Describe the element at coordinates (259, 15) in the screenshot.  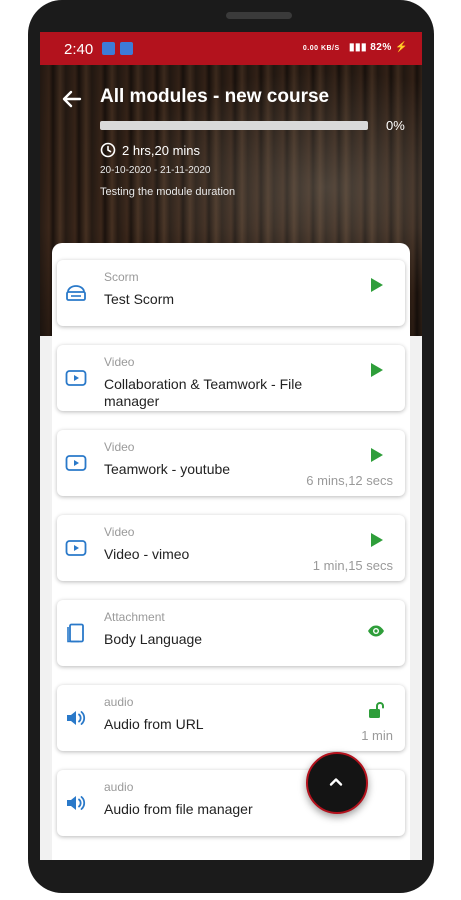
I see `speaker-grille` at that location.